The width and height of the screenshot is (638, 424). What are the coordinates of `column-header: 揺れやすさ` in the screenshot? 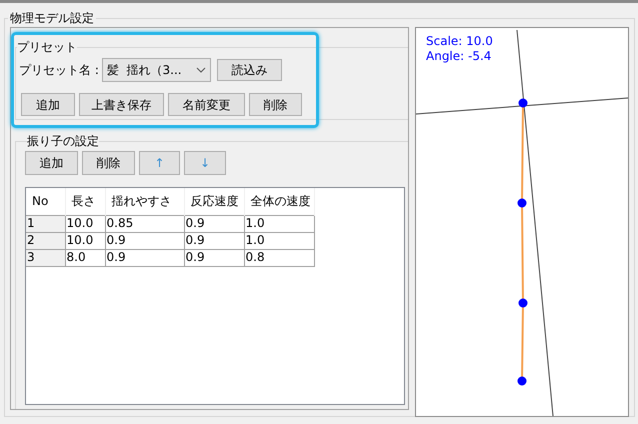 It's located at (144, 201).